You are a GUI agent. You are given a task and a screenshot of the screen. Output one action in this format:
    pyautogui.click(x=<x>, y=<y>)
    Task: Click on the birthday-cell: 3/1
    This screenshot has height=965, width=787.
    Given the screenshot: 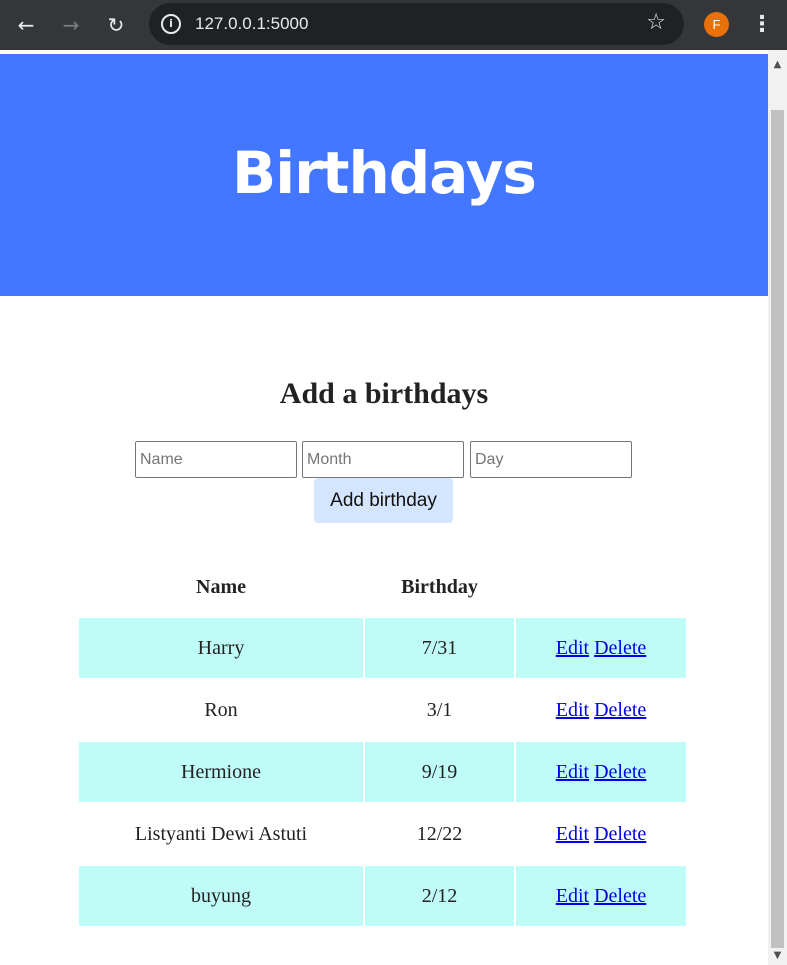 What is the action you would take?
    pyautogui.click(x=439, y=709)
    